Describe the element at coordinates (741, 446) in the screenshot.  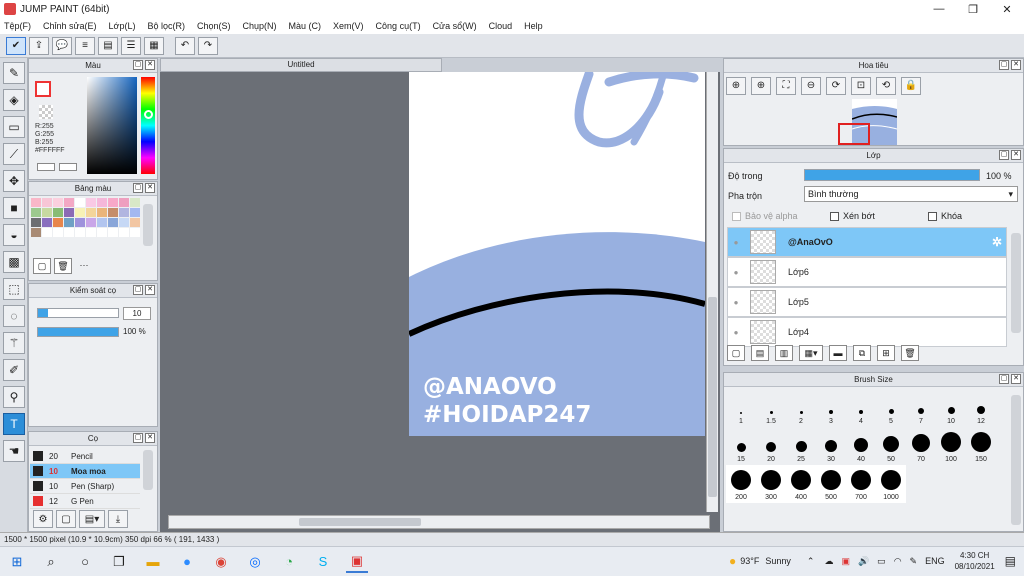
I see `brush-size-option: 15` at that location.